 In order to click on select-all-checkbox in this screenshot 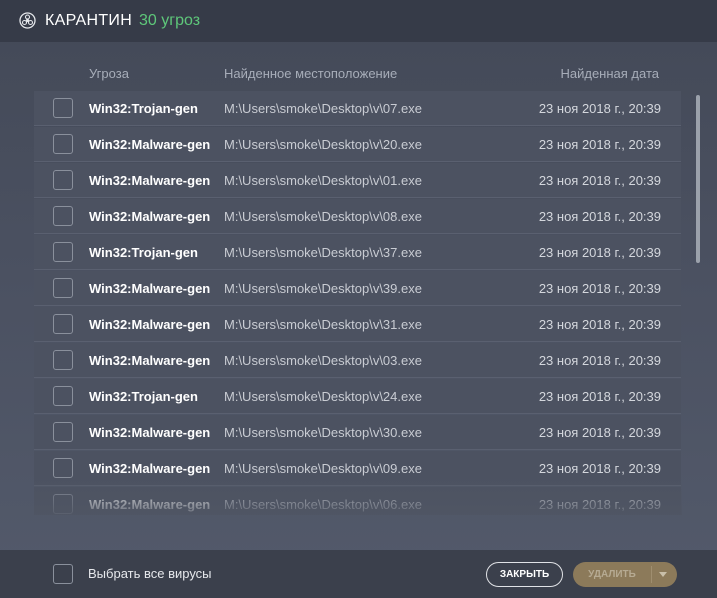, I will do `click(63, 574)`.